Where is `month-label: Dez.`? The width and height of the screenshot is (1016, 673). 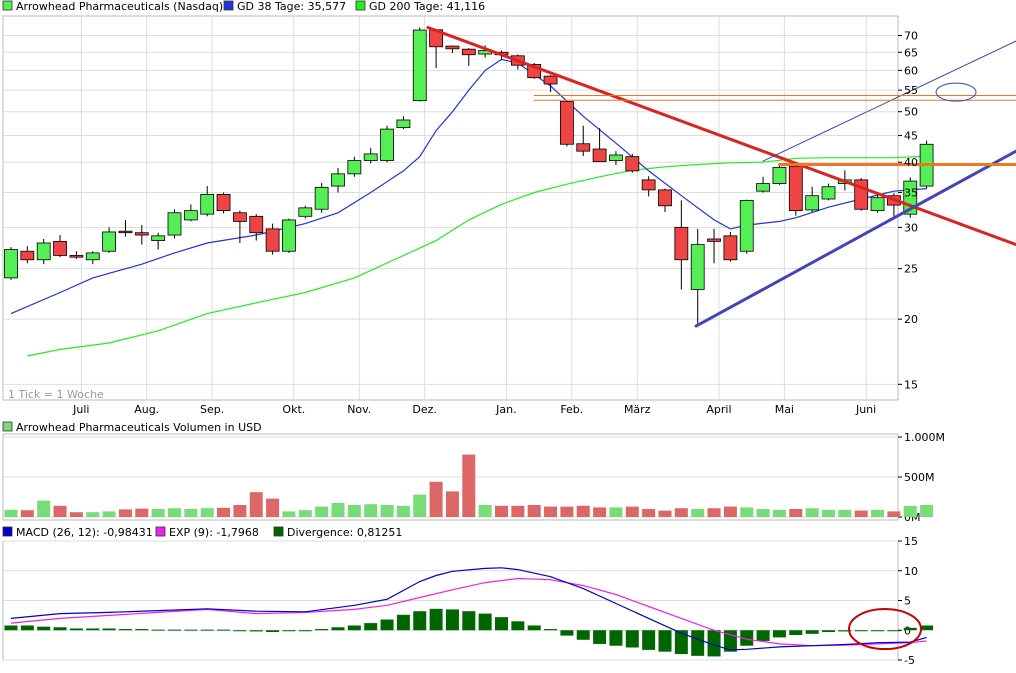 month-label: Dez. is located at coordinates (424, 409).